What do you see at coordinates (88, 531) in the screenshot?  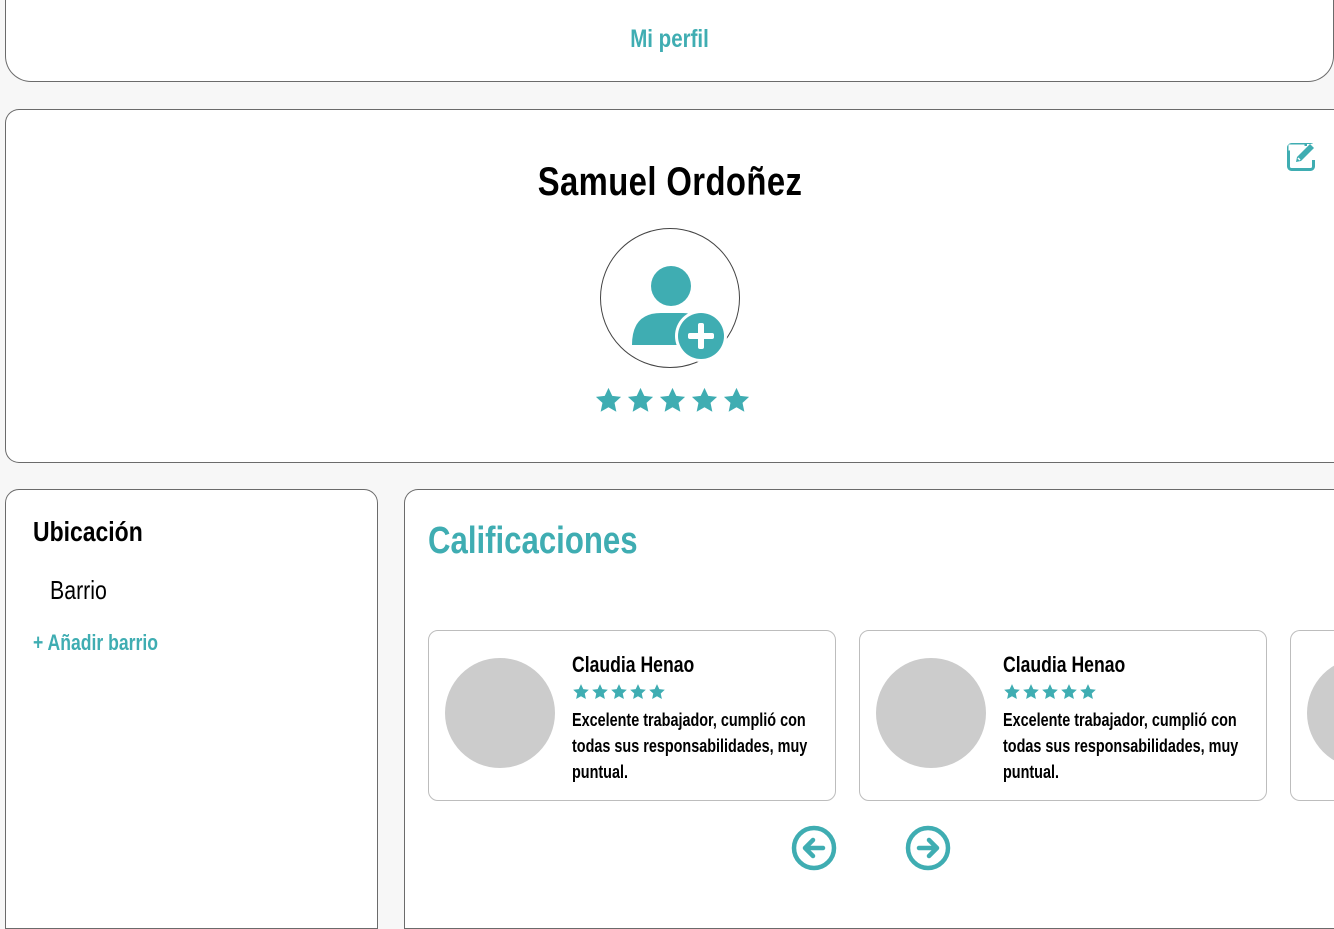 I see `location-title: Ubicación` at bounding box center [88, 531].